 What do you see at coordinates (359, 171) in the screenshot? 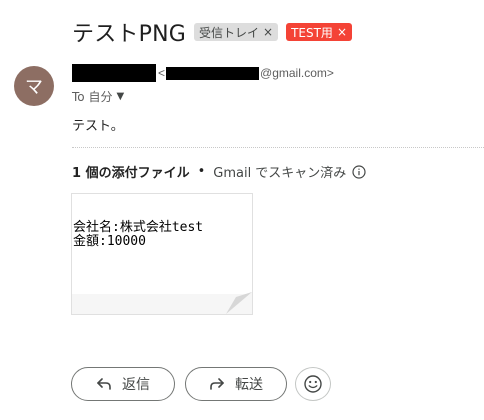
I see `info-icon` at bounding box center [359, 171].